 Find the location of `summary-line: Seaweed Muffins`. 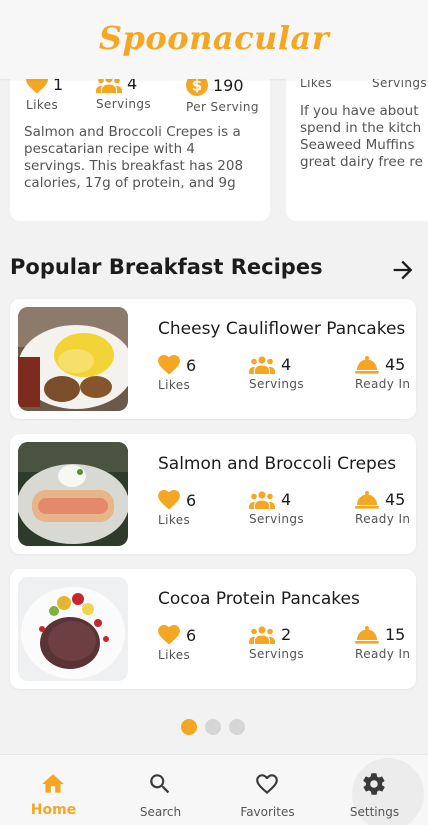

summary-line: Seaweed Muffins is located at coordinates (357, 145).